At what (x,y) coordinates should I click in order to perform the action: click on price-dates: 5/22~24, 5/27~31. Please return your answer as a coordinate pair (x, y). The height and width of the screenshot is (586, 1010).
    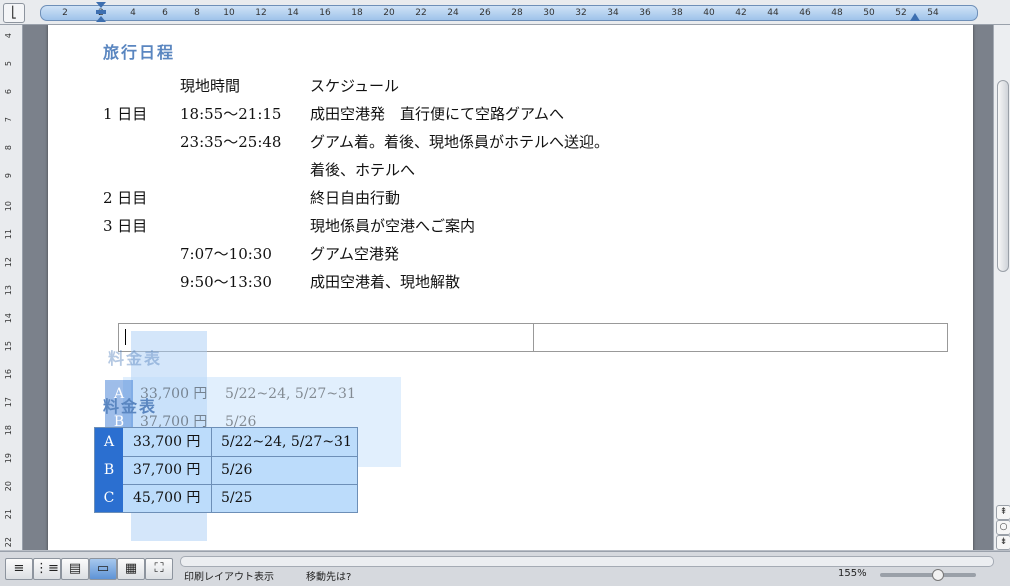
    Looking at the image, I should click on (286, 442).